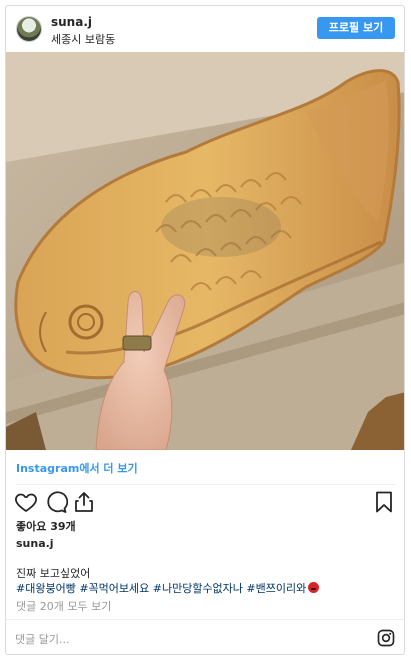  I want to click on hashtag-list: #대왕붕어빵 #꼭먹어보세요 #나만당할수없자나 #밴쯔이리와, so click(161, 588).